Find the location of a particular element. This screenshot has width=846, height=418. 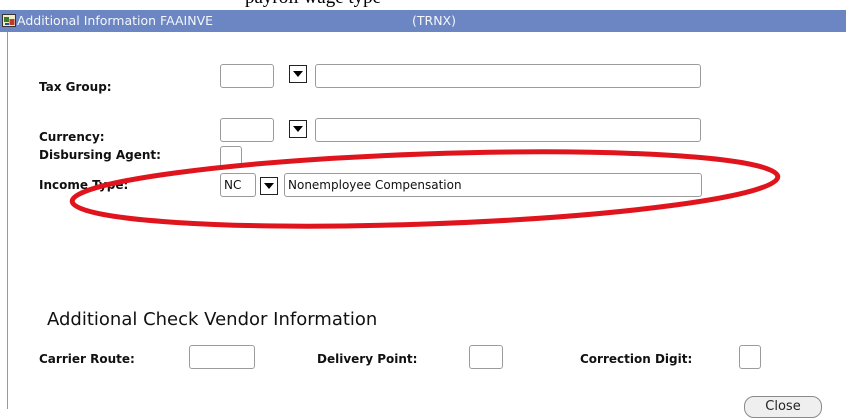

window-title-bar: Additional Information FAAINVE (TRNX) is located at coordinates (423, 21).